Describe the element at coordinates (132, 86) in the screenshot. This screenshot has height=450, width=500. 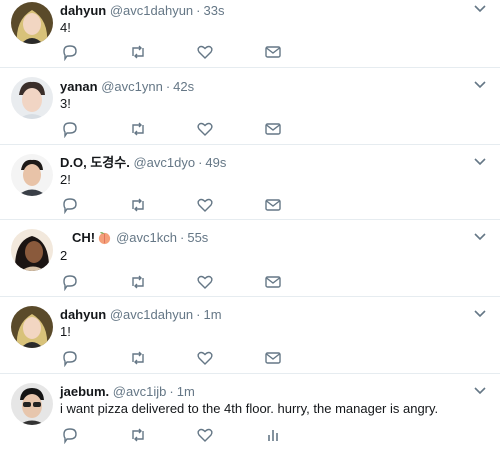
I see `user-handle: @avc1ynn` at that location.